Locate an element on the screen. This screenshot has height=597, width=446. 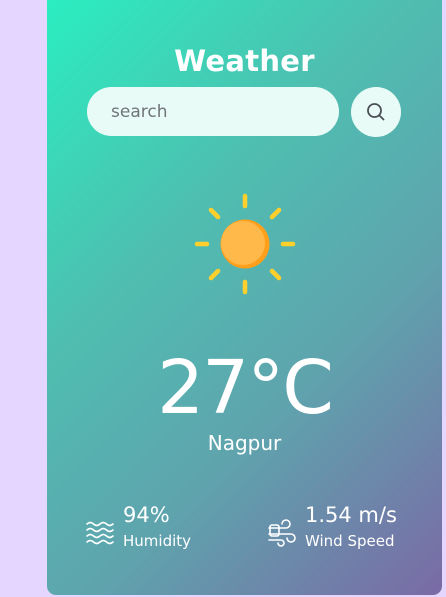
sun-icon is located at coordinates (245, 244).